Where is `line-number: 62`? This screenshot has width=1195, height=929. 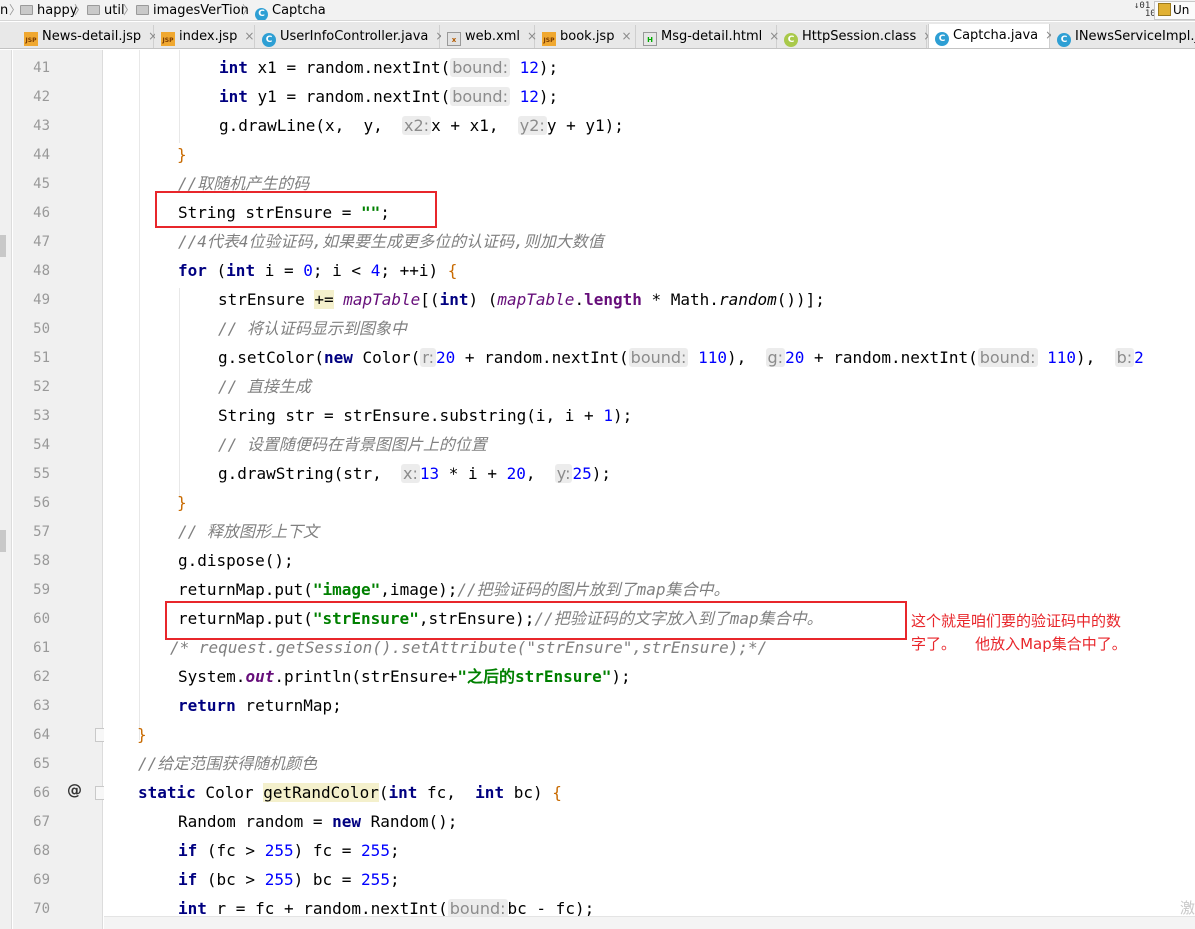
line-number: 62 is located at coordinates (41, 677).